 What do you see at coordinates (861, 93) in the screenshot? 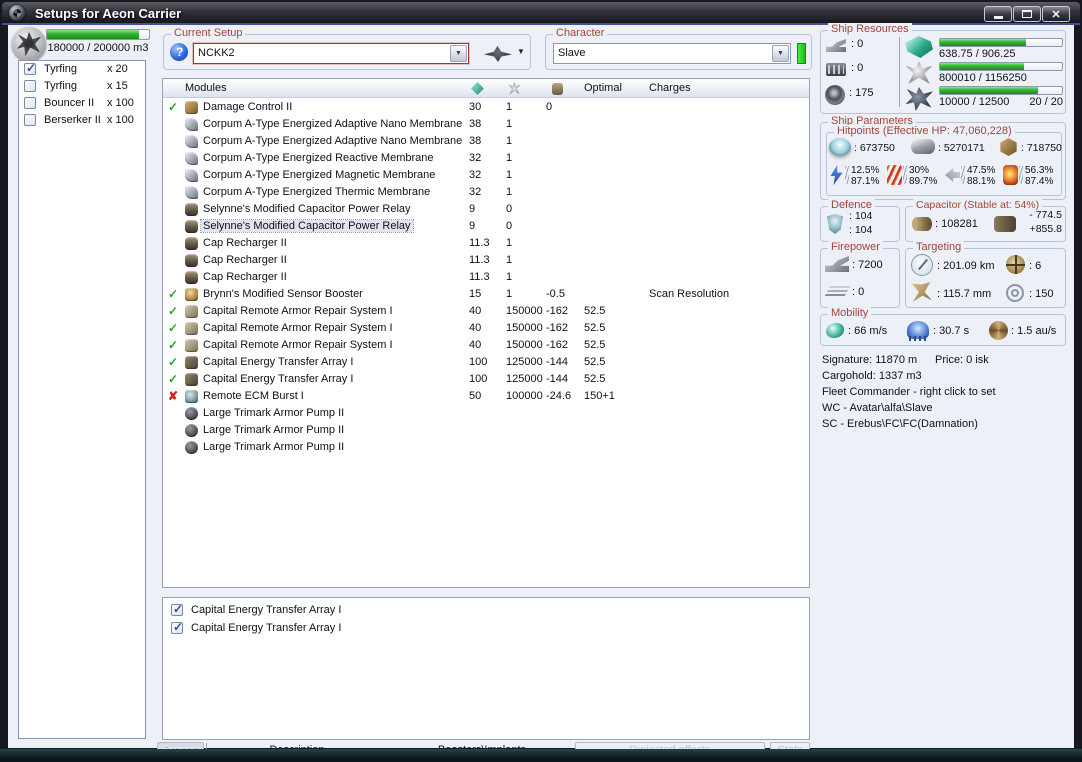
I see `rig-calibration-value: : 175` at bounding box center [861, 93].